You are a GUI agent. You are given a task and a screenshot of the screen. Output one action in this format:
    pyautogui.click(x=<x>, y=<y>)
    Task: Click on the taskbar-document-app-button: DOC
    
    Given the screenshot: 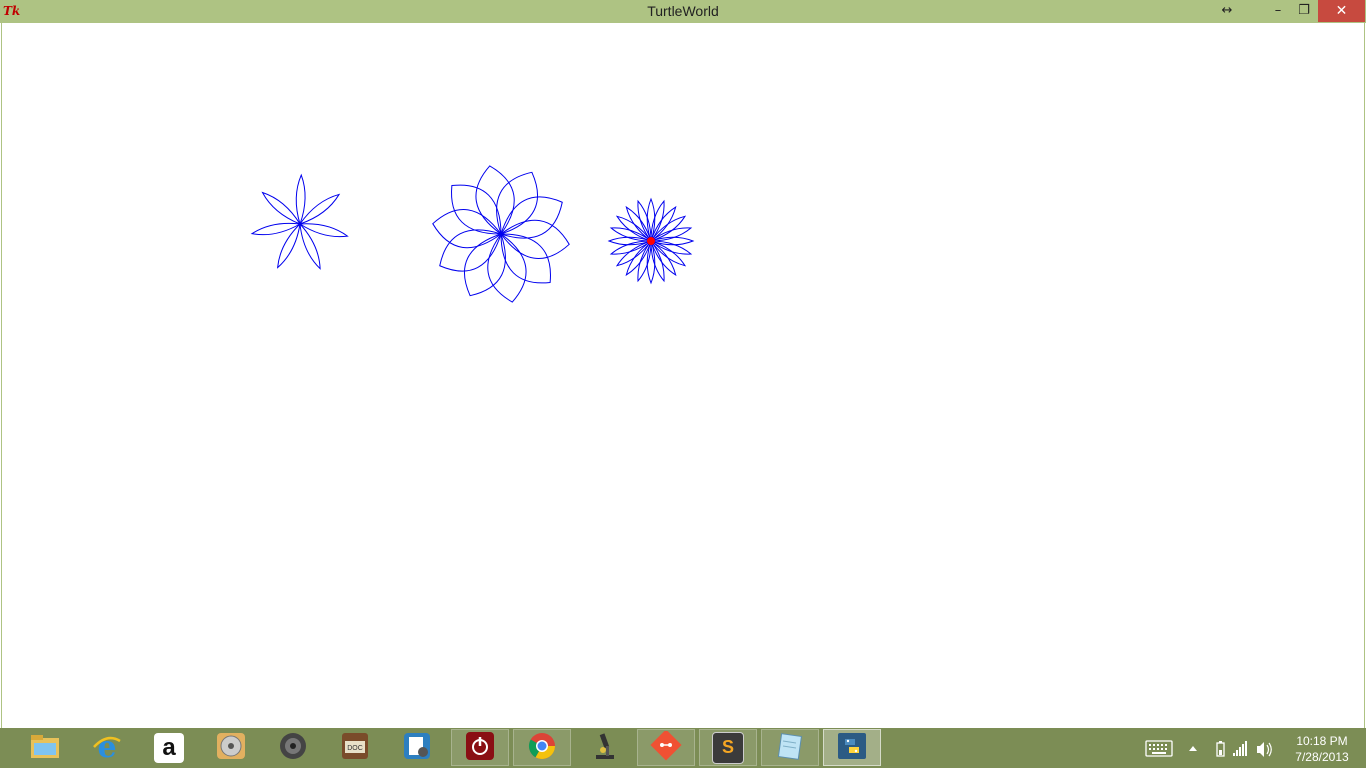 What is the action you would take?
    pyautogui.click(x=355, y=747)
    